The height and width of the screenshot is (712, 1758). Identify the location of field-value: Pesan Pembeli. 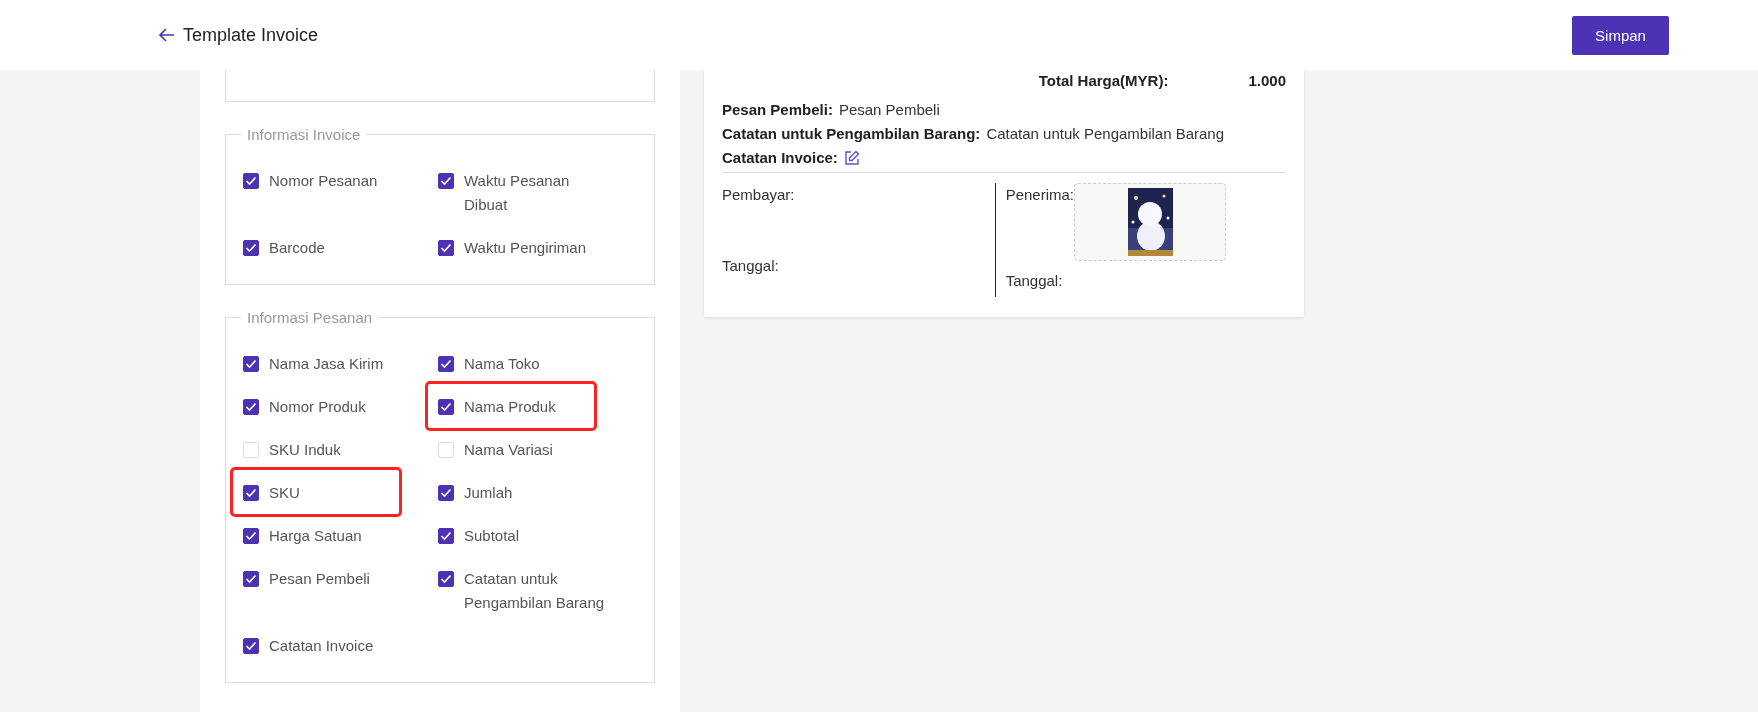
(889, 109).